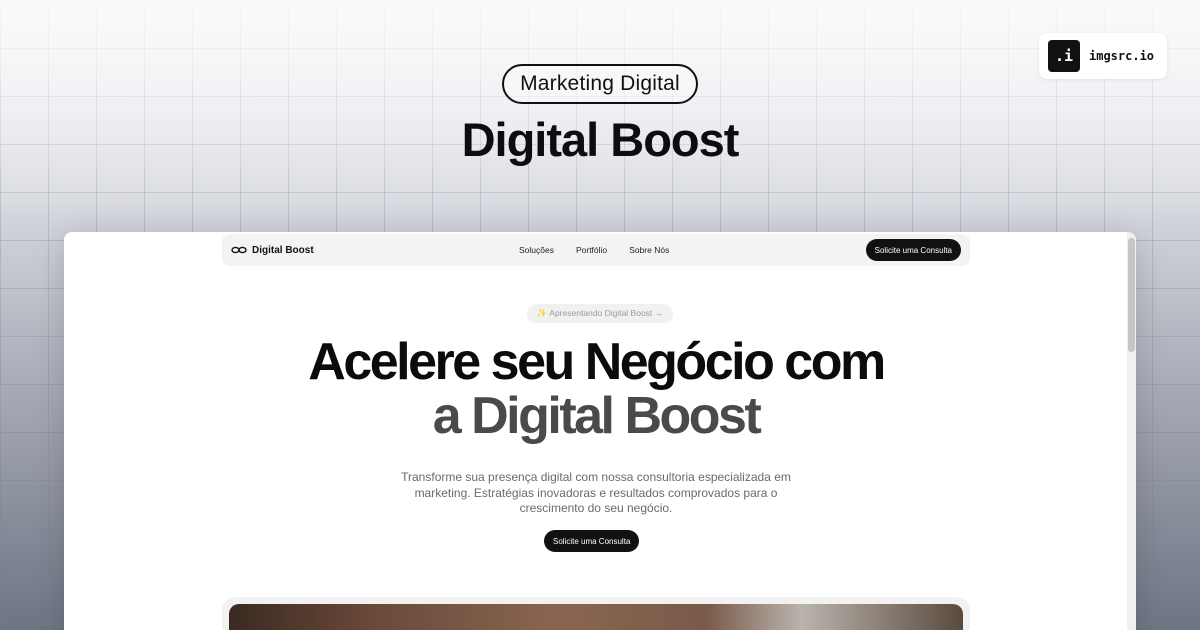 The width and height of the screenshot is (1200, 630). Describe the element at coordinates (1131, 431) in the screenshot. I see `scrollbar` at that location.